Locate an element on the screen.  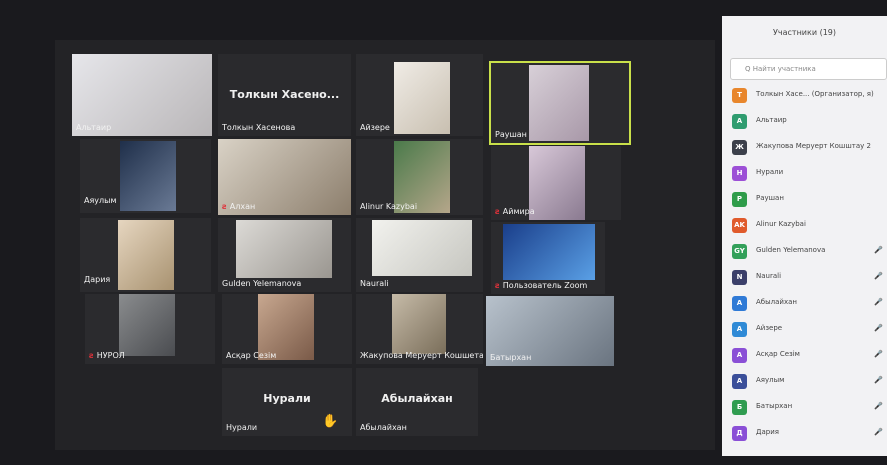
tile-name: Батырхан is located at coordinates (511, 357).